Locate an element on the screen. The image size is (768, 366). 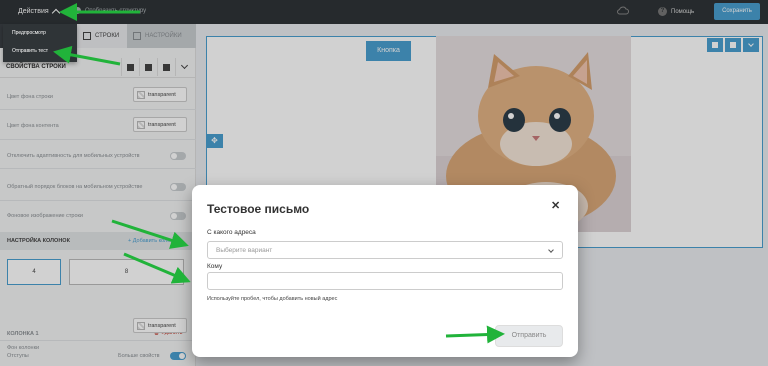
save-row-button is located at coordinates (130, 67).